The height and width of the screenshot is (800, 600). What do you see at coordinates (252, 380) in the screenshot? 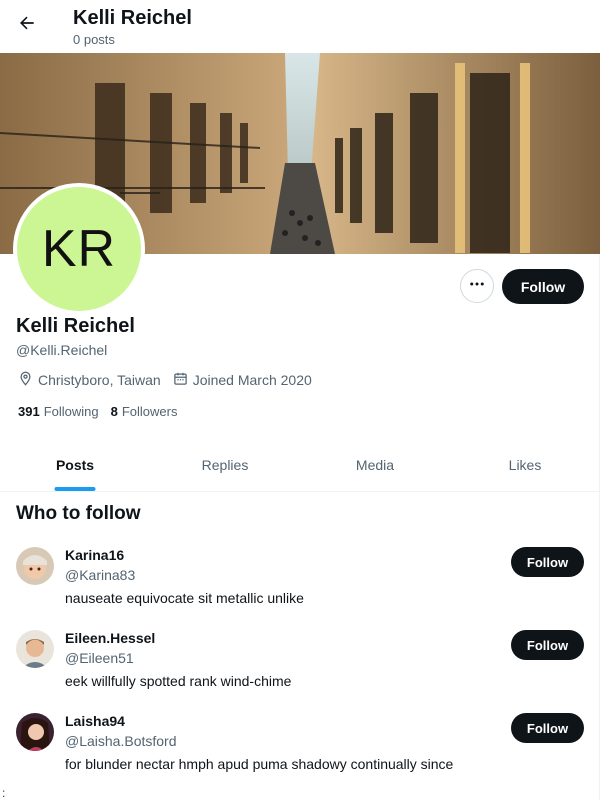
I see `joined-text: Joined March 2020` at bounding box center [252, 380].